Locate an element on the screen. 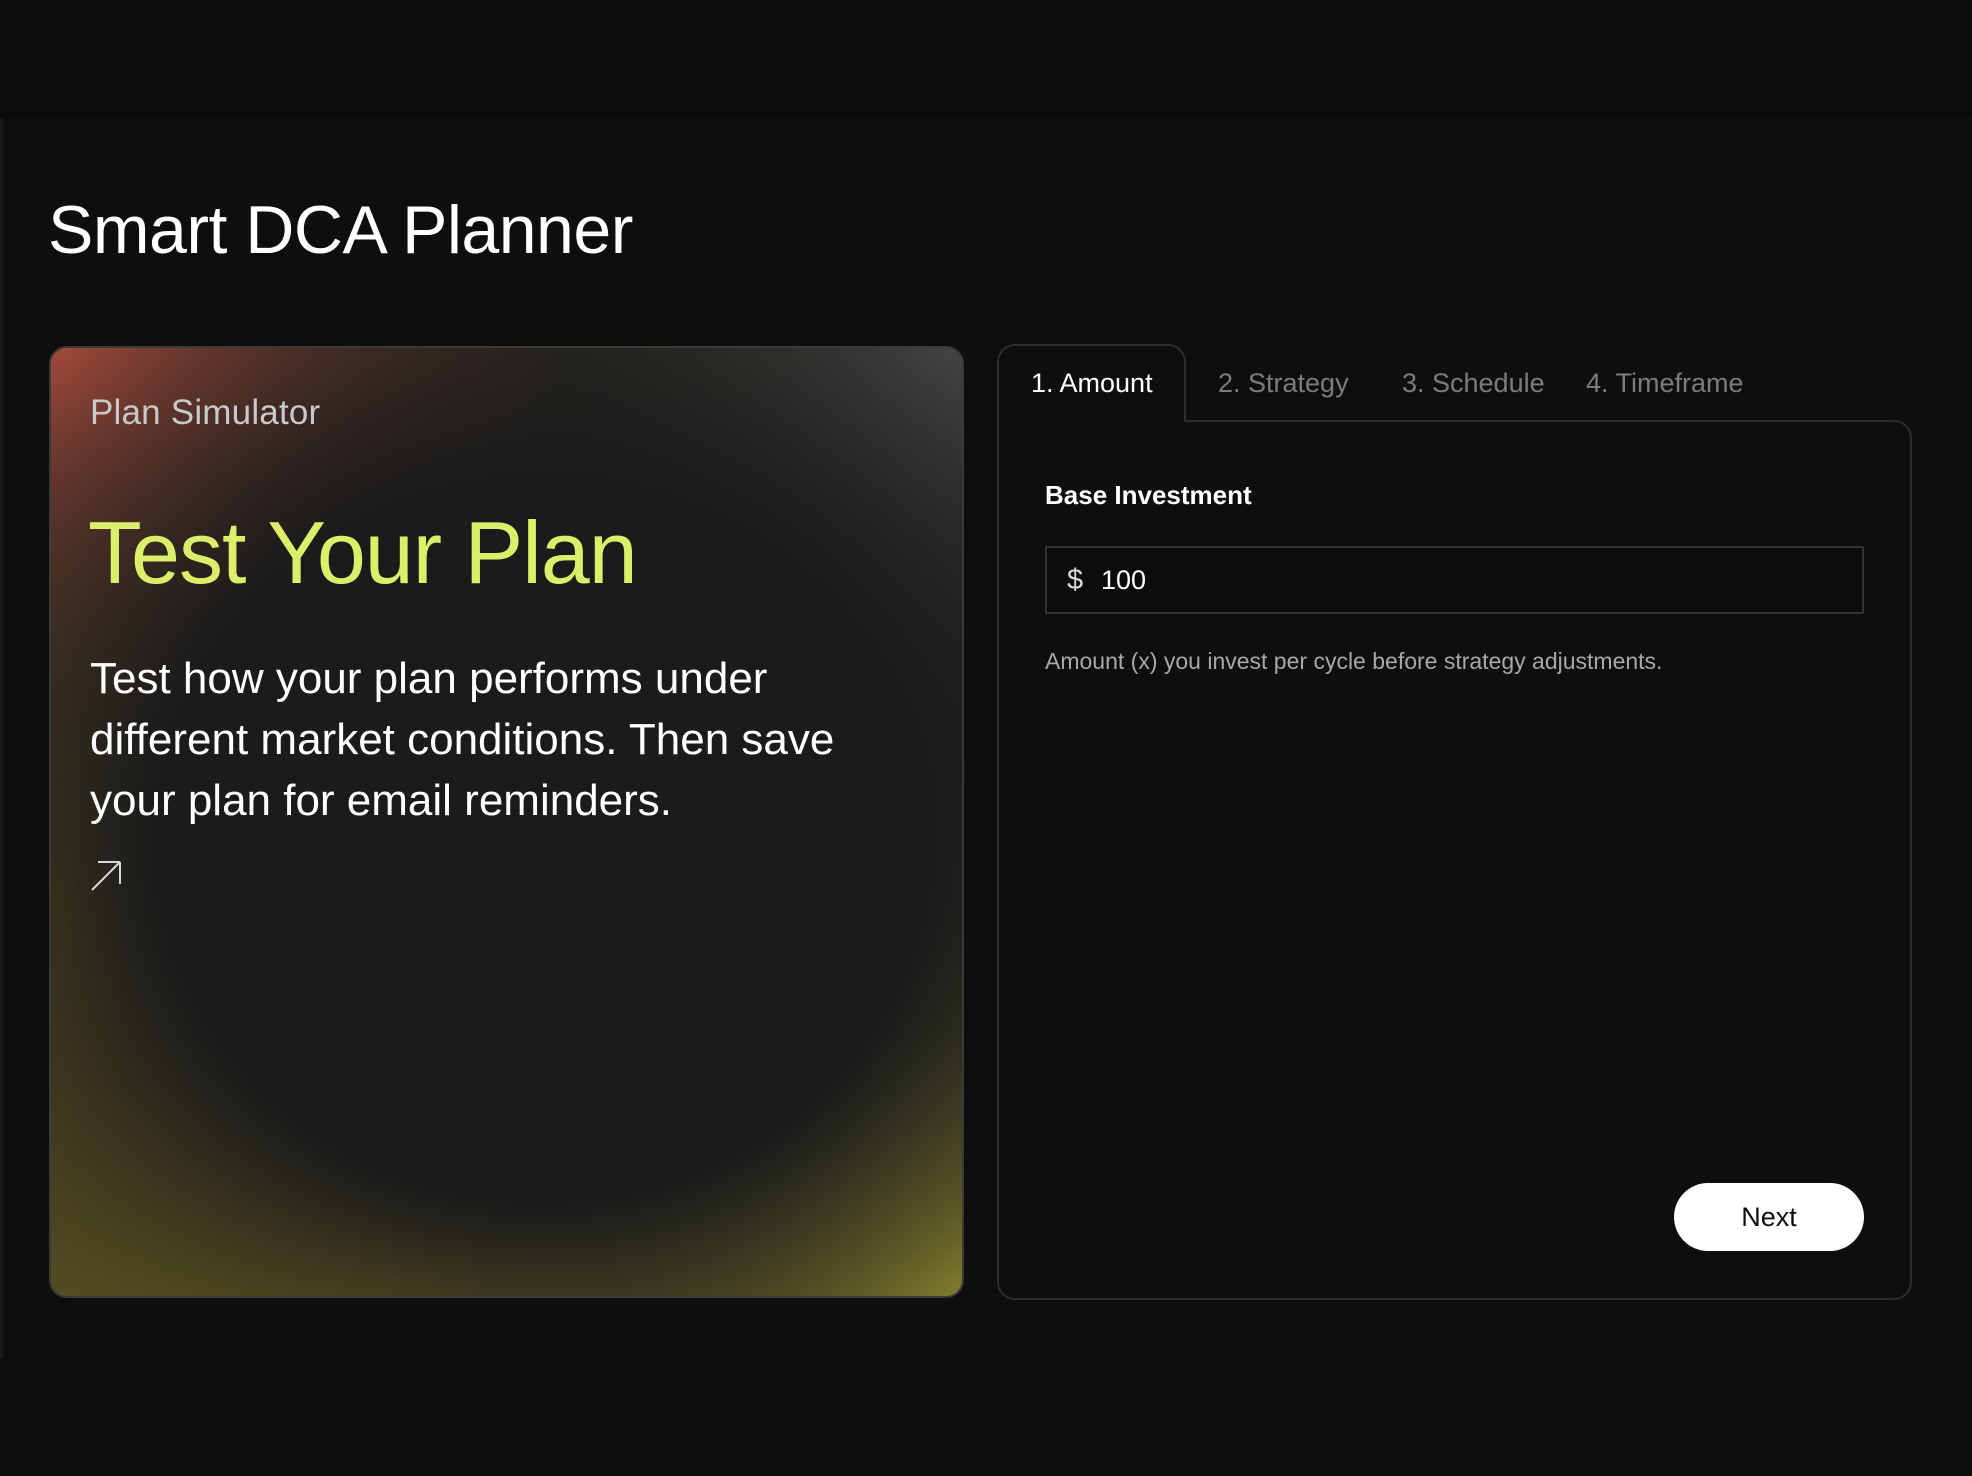  top-bar is located at coordinates (986, 59).